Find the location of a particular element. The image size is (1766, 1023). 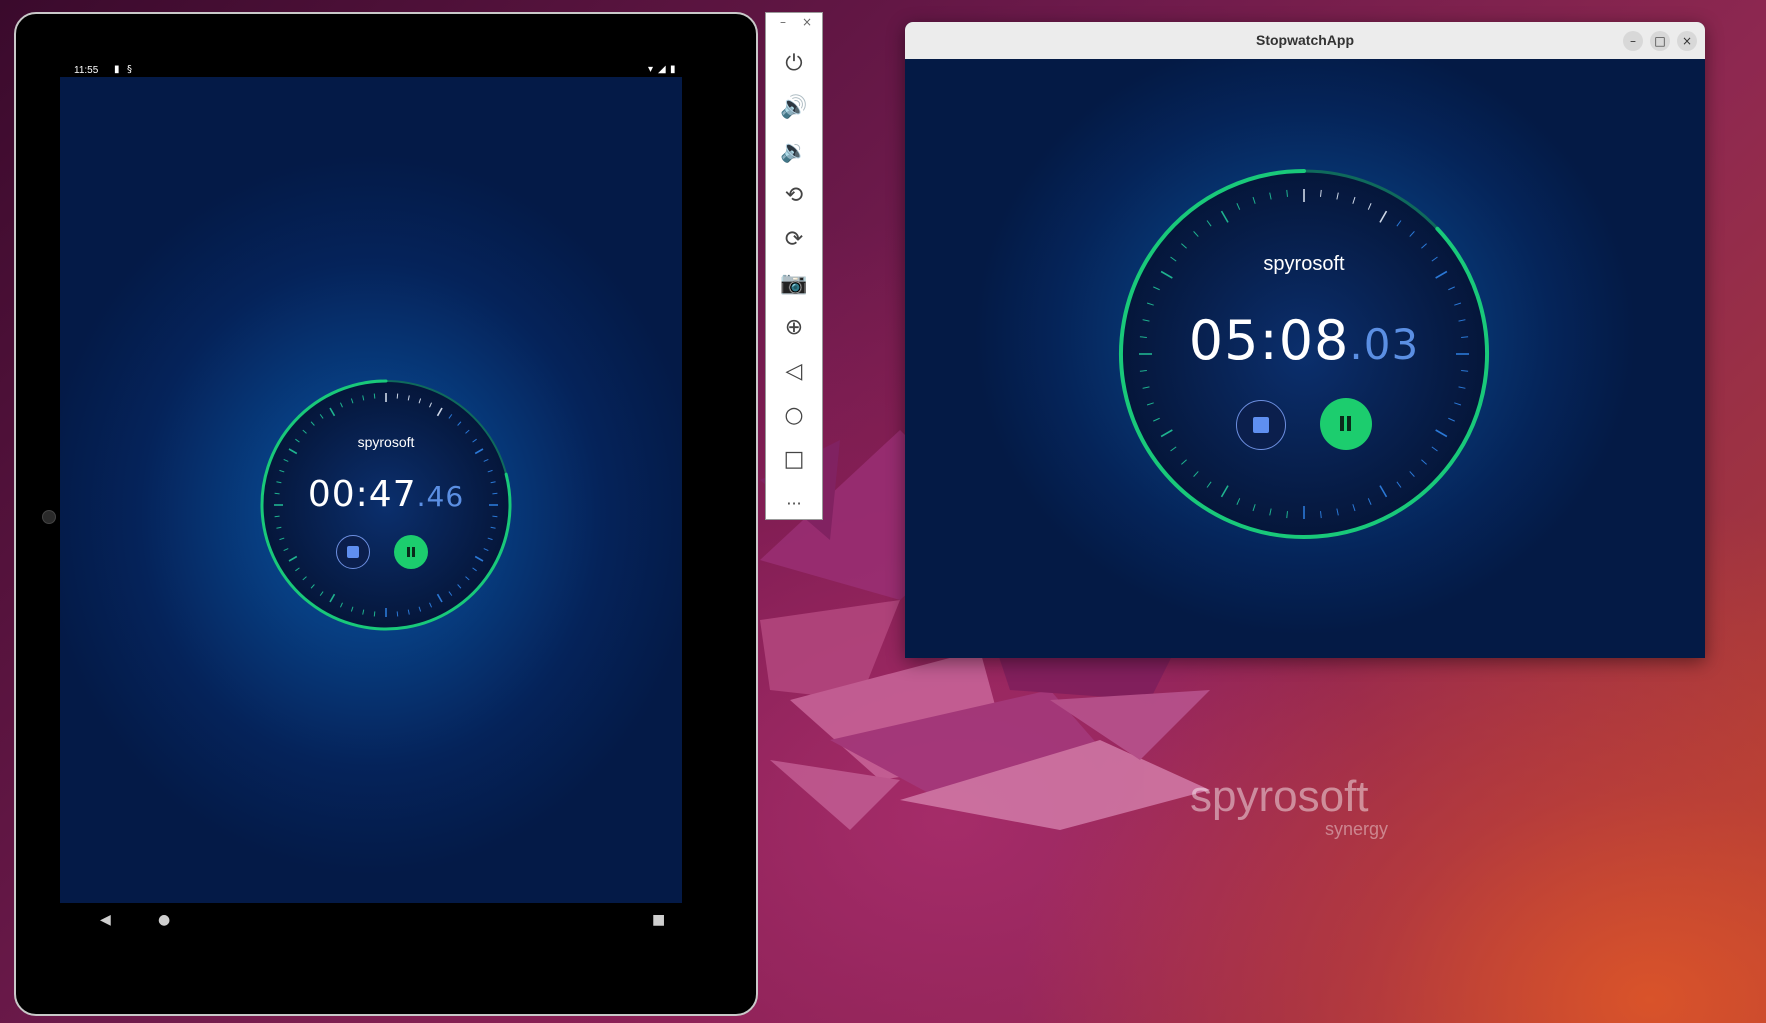

emulator-toolbar: – × ⏻ 🔊 🔉 ⟲ ⟳ 📷 ⊕ ◁ ○ □ ··· is located at coordinates (794, 266).